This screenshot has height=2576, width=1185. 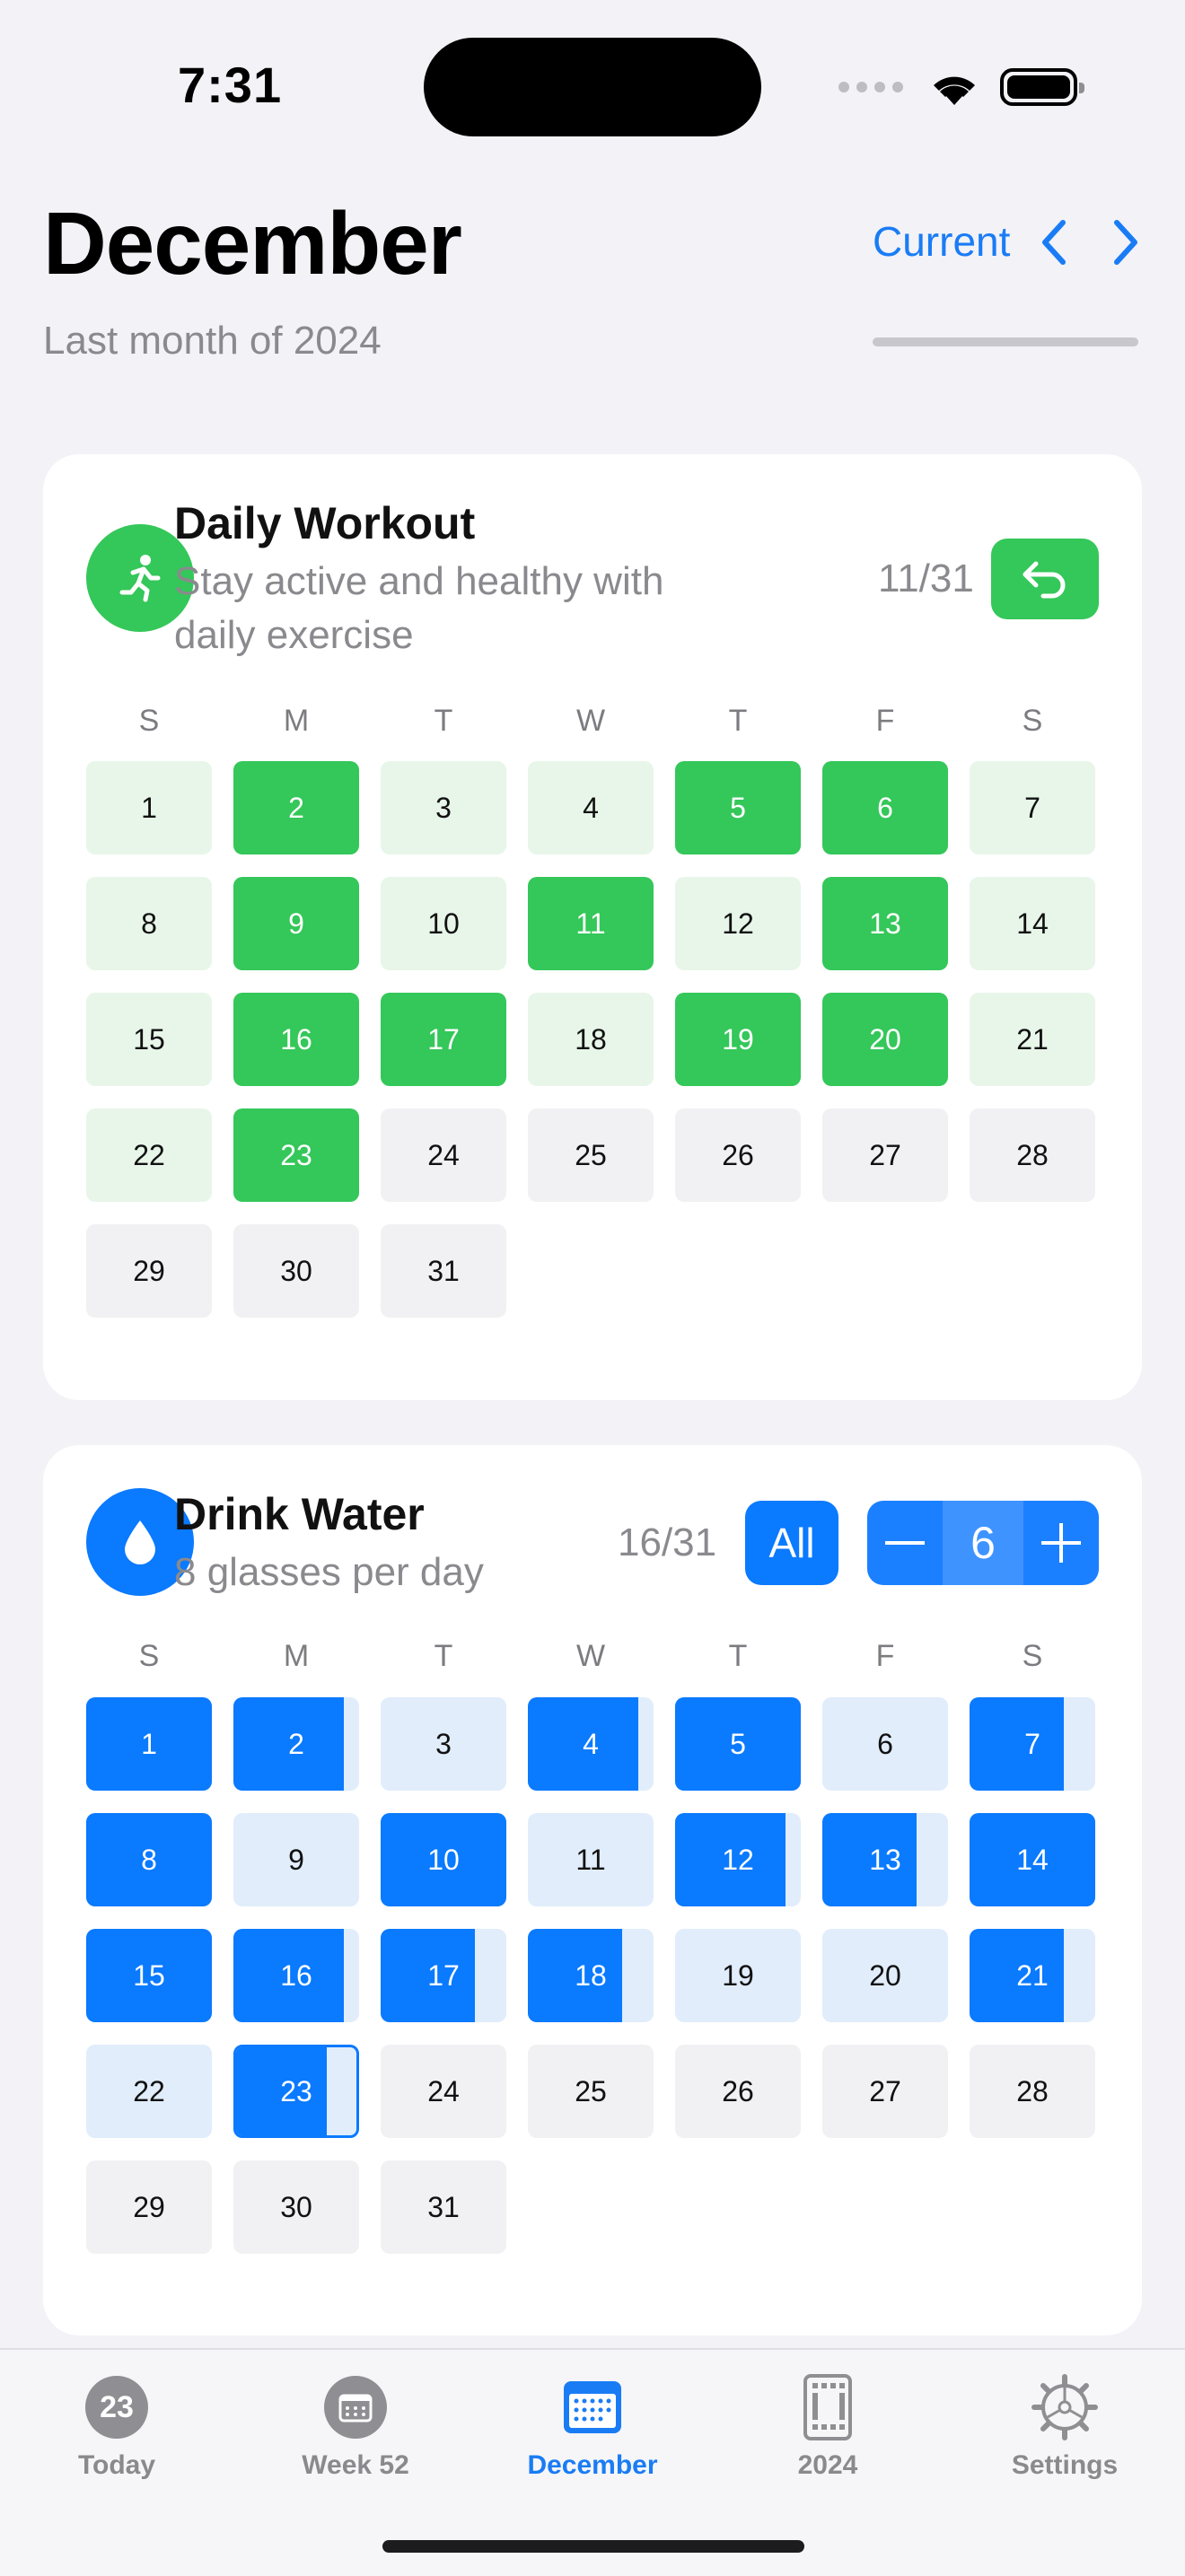 I want to click on tab-month: December, so click(x=592, y=2426).